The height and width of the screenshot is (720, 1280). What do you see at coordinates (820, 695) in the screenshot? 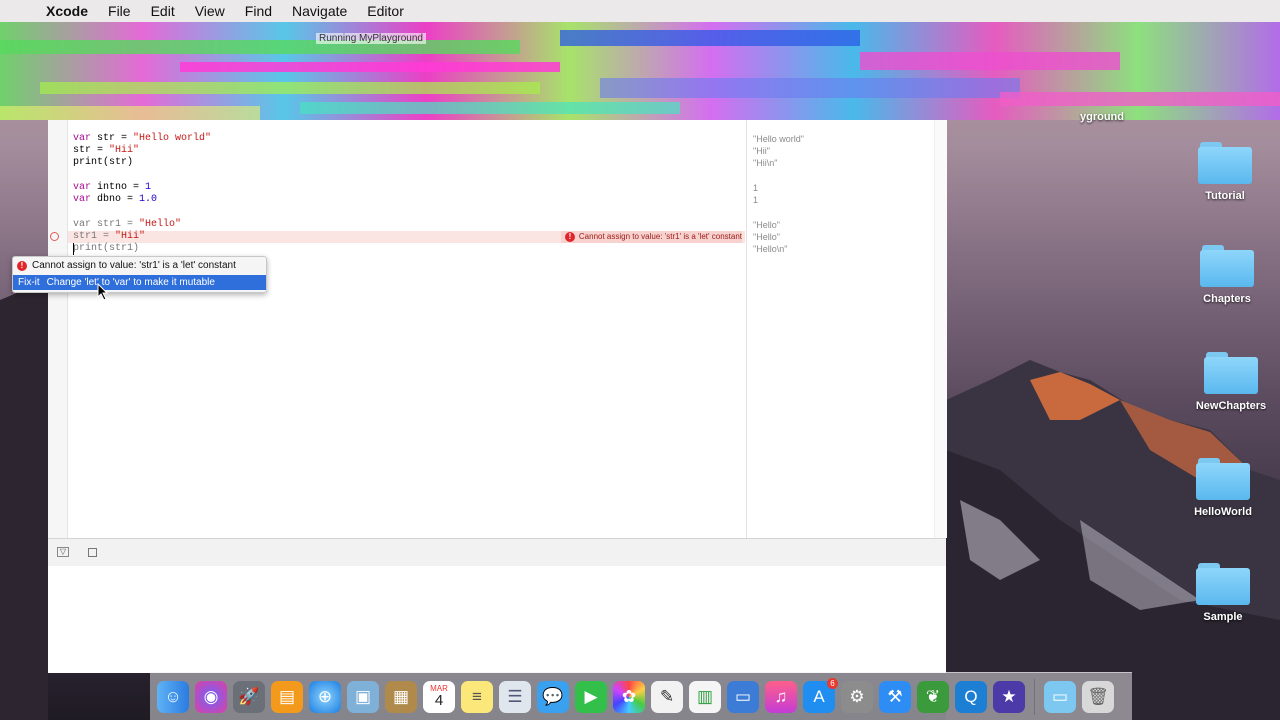
I see `app-store-icon: A6` at bounding box center [820, 695].